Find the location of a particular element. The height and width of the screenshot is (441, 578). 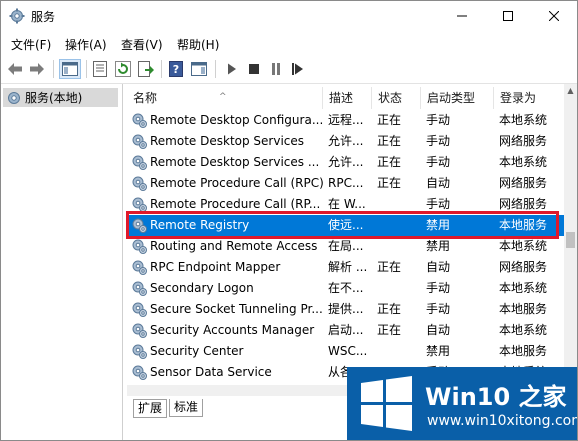

export-icon is located at coordinates (146, 69).